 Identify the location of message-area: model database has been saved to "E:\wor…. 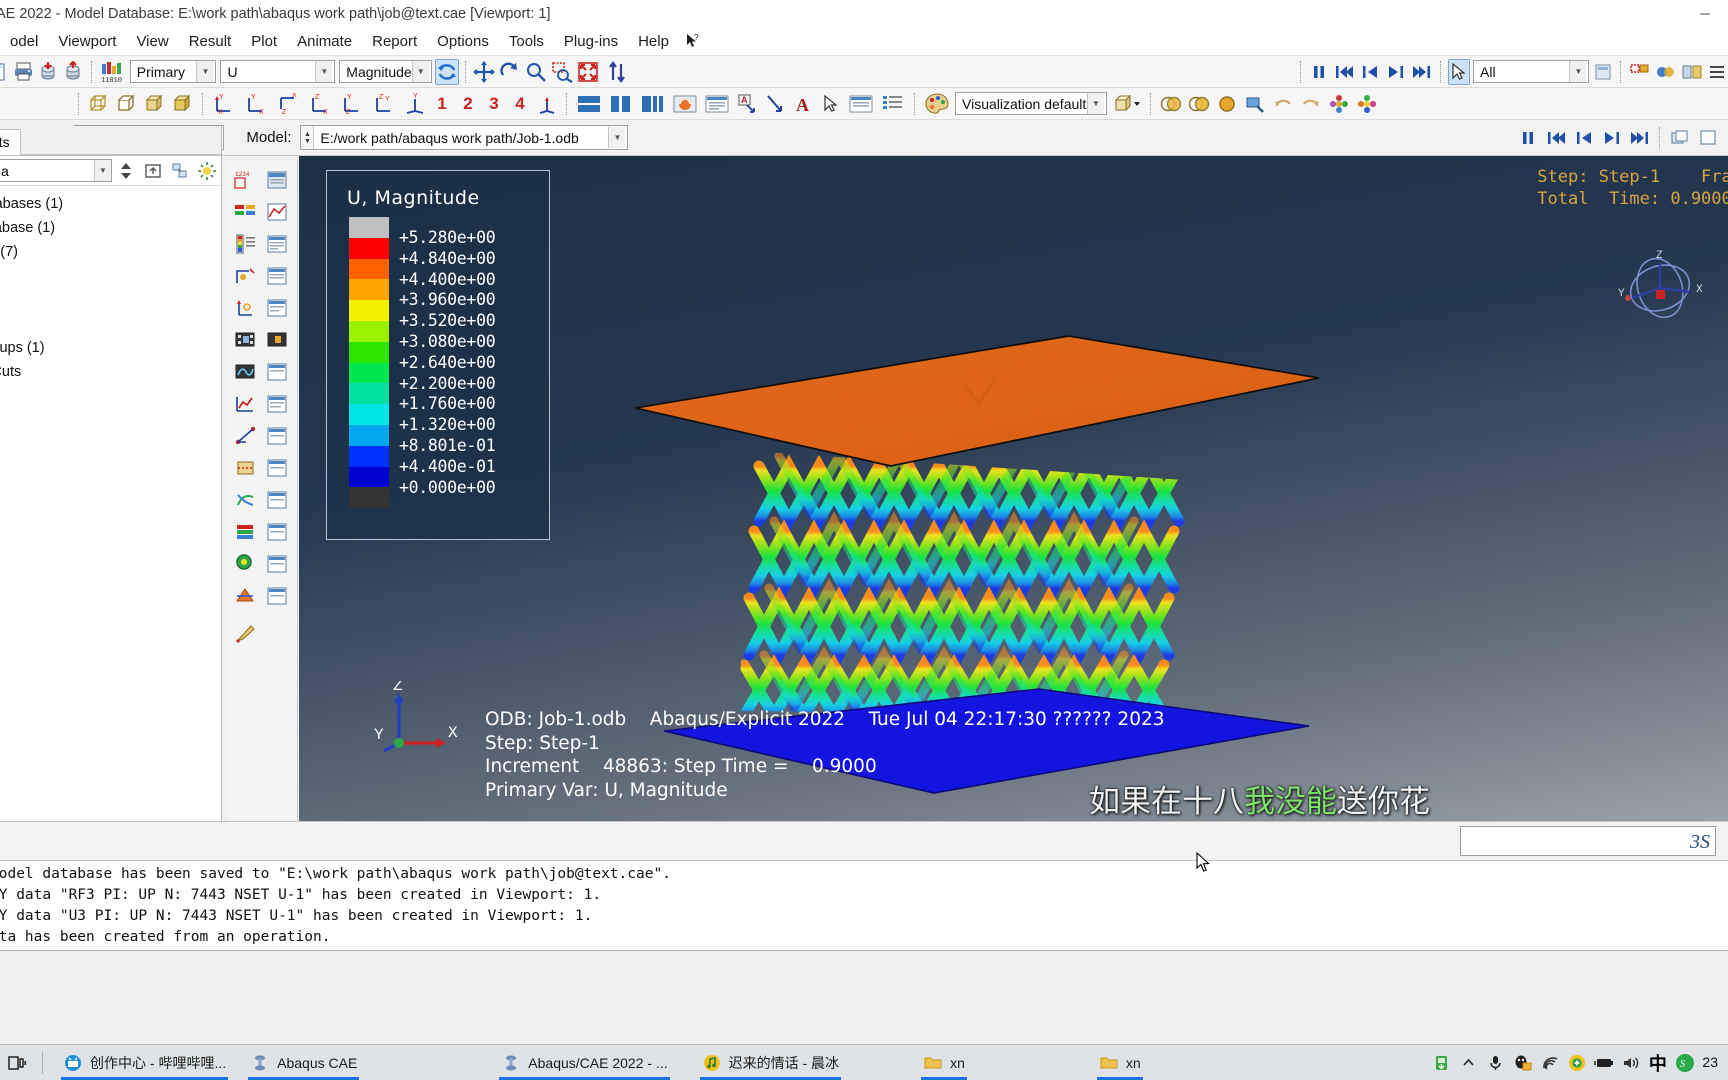
(864, 906).